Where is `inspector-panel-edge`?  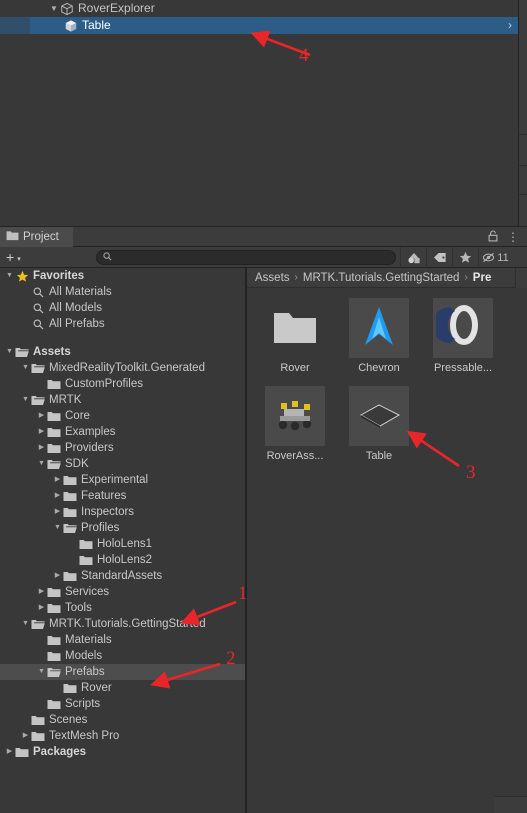 inspector-panel-edge is located at coordinates (522, 113).